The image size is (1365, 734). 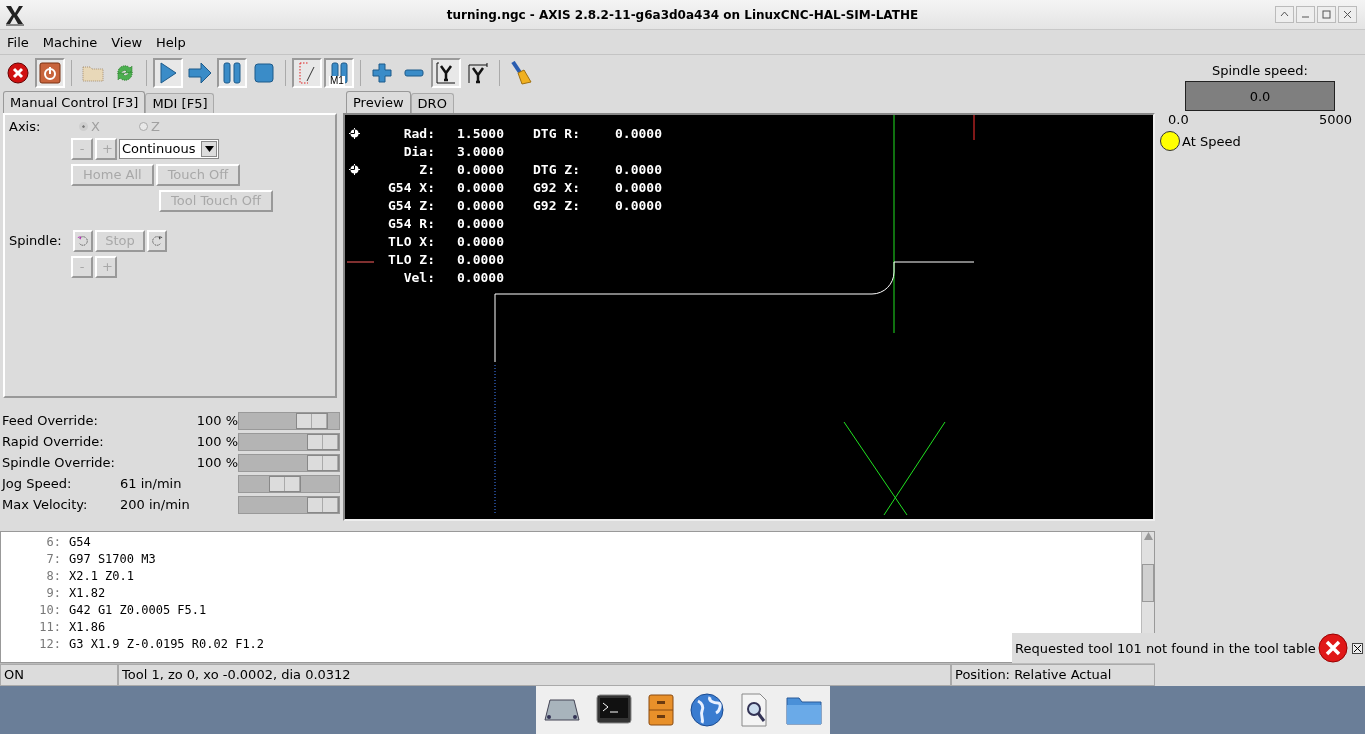 I want to click on tab: Preview, so click(x=378, y=101).